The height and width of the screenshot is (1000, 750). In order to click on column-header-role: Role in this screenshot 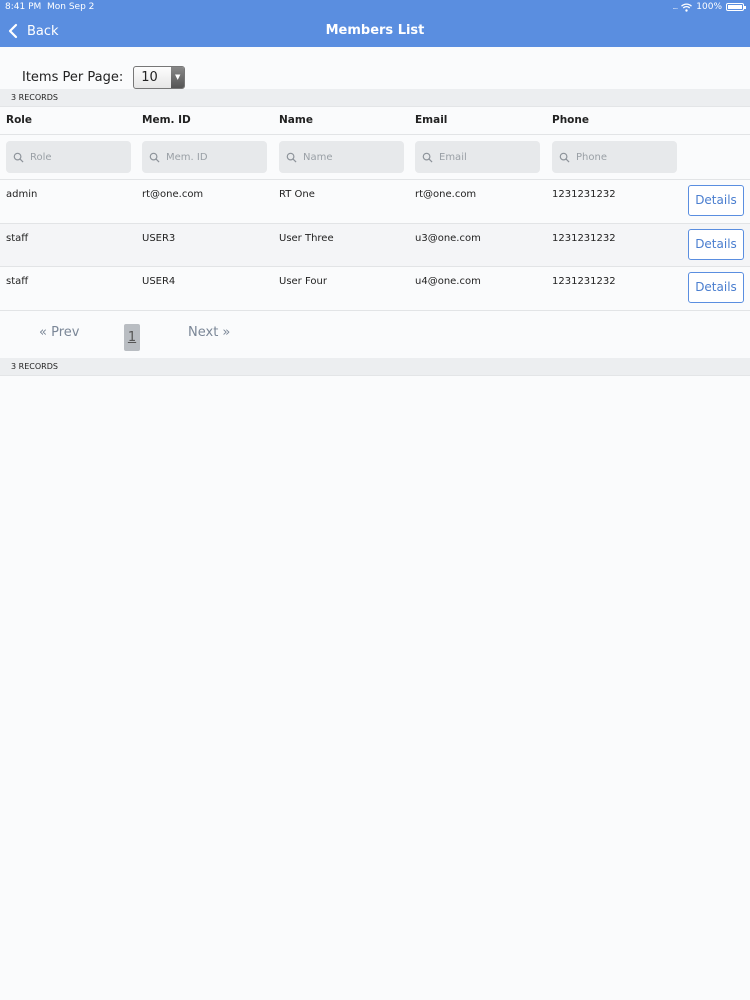, I will do `click(19, 120)`.